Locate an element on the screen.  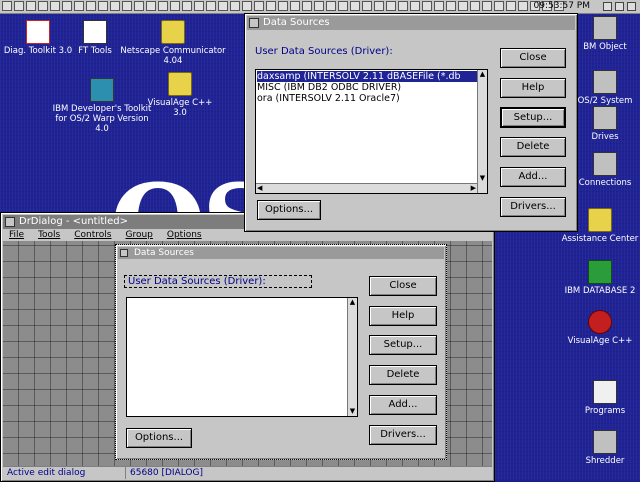
help-button: Help is located at coordinates (533, 88).